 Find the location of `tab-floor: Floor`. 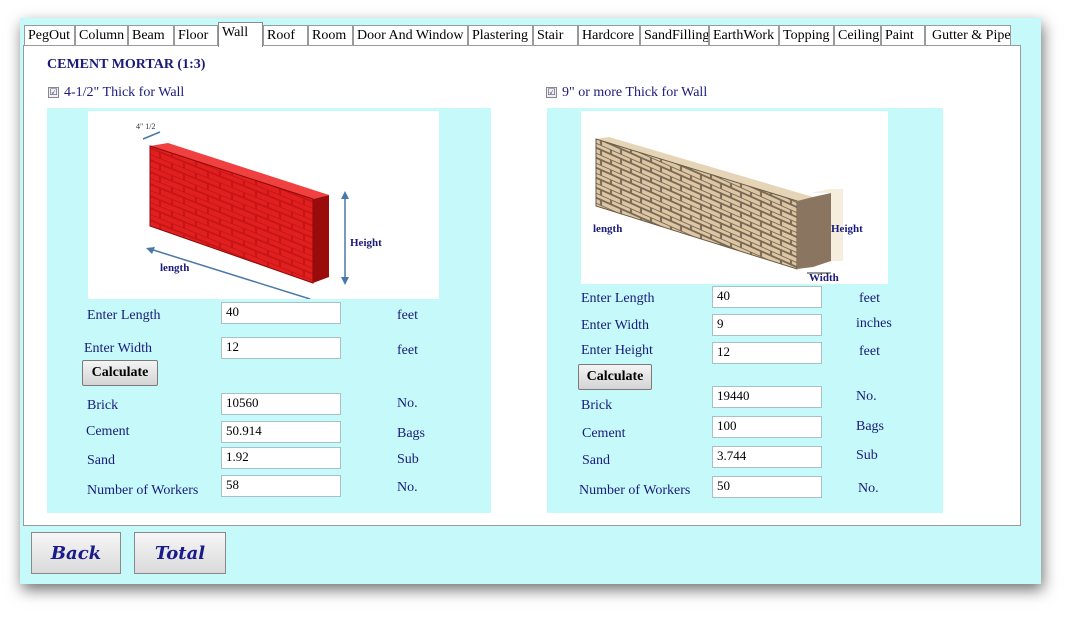

tab-floor: Floor is located at coordinates (196, 35).